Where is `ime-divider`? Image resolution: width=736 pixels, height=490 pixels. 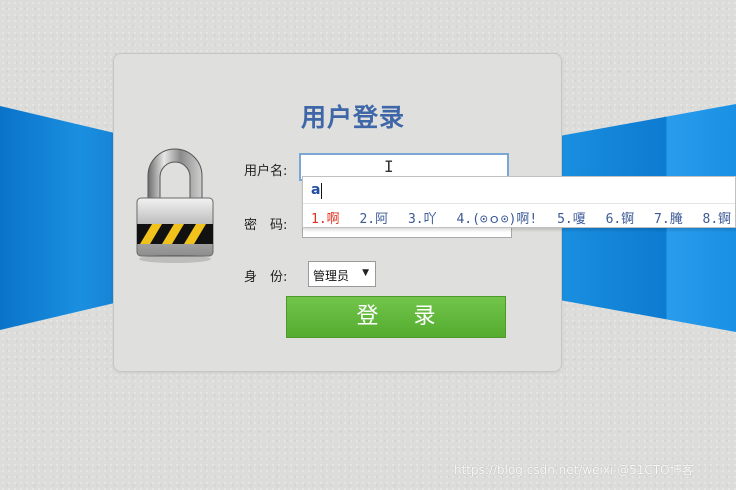 ime-divider is located at coordinates (519, 203).